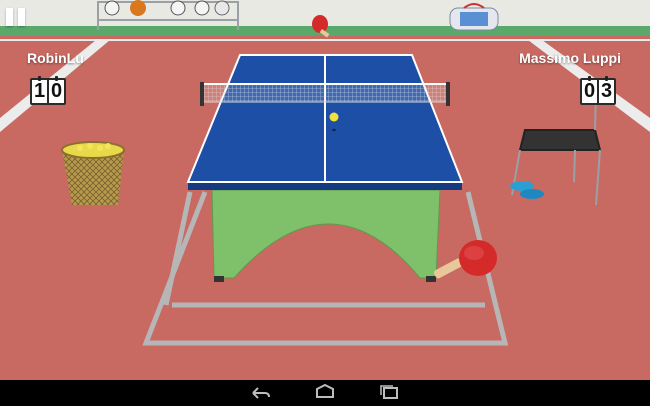 The height and width of the screenshot is (406, 650). Describe the element at coordinates (48, 90) in the screenshot. I see `scoreboard-left: 1 0` at that location.